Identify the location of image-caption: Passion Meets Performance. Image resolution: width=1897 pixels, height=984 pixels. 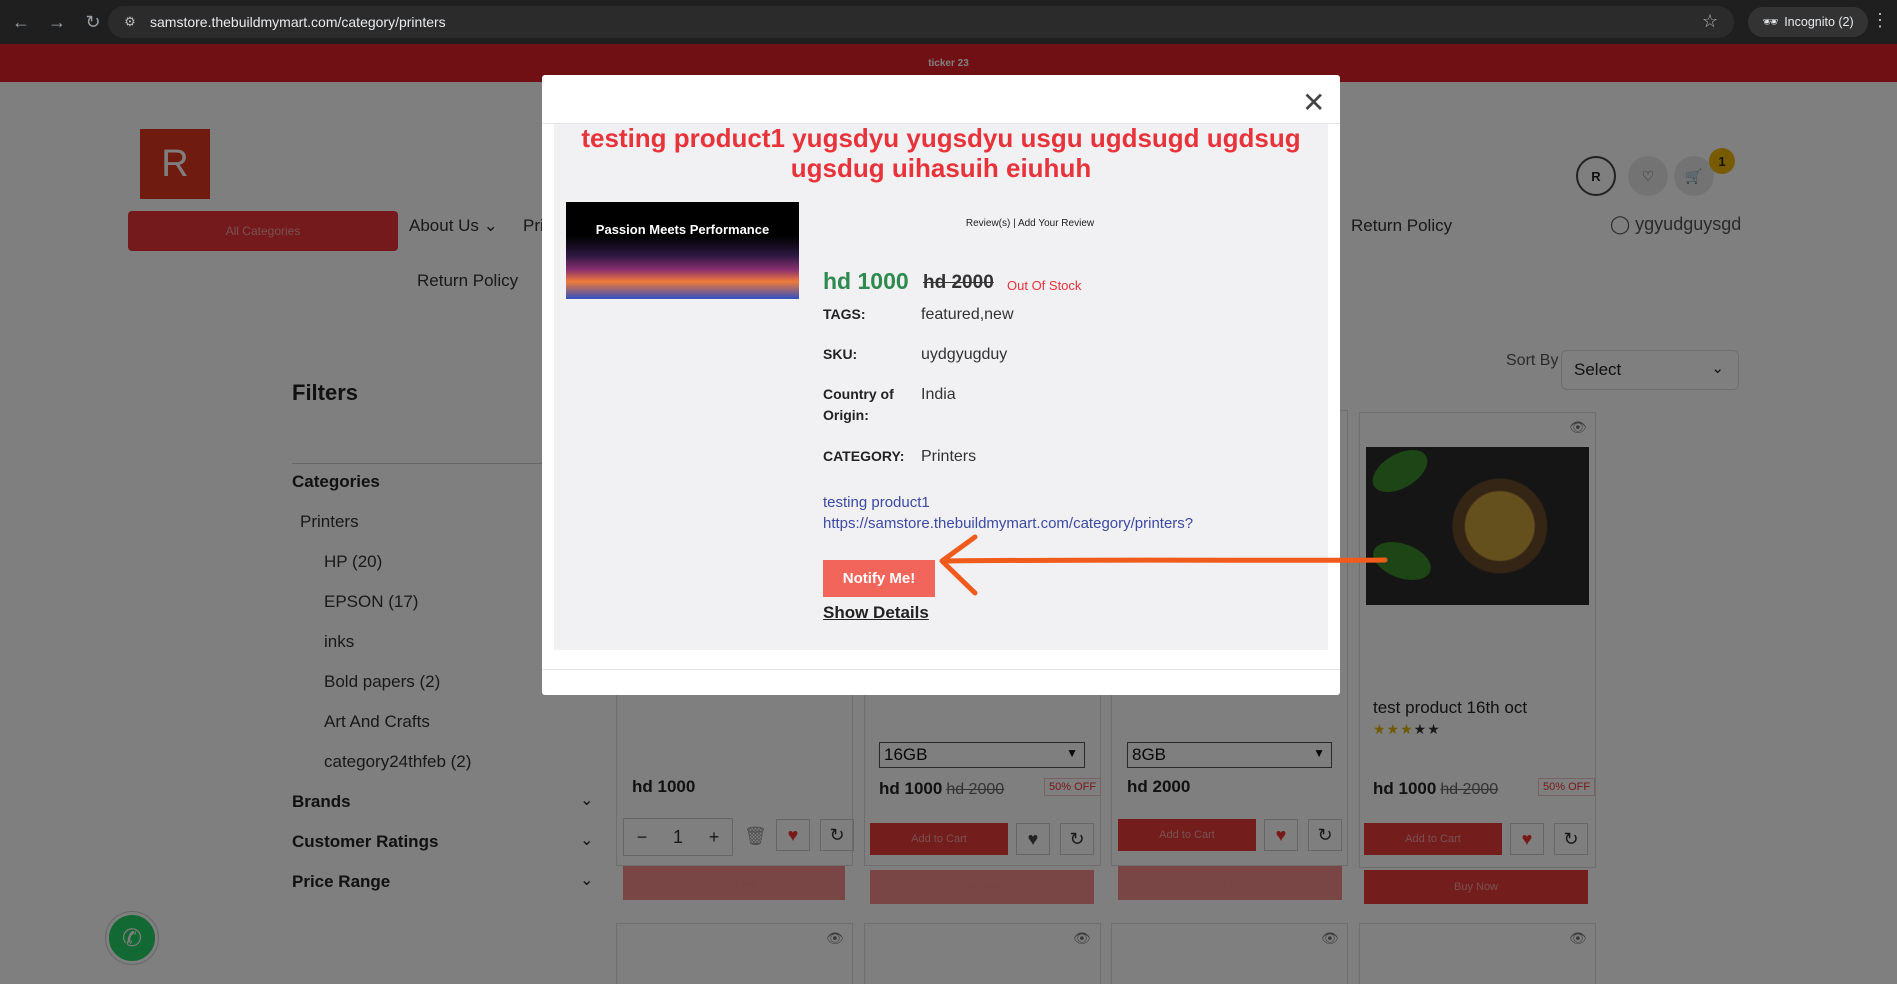
(682, 229).